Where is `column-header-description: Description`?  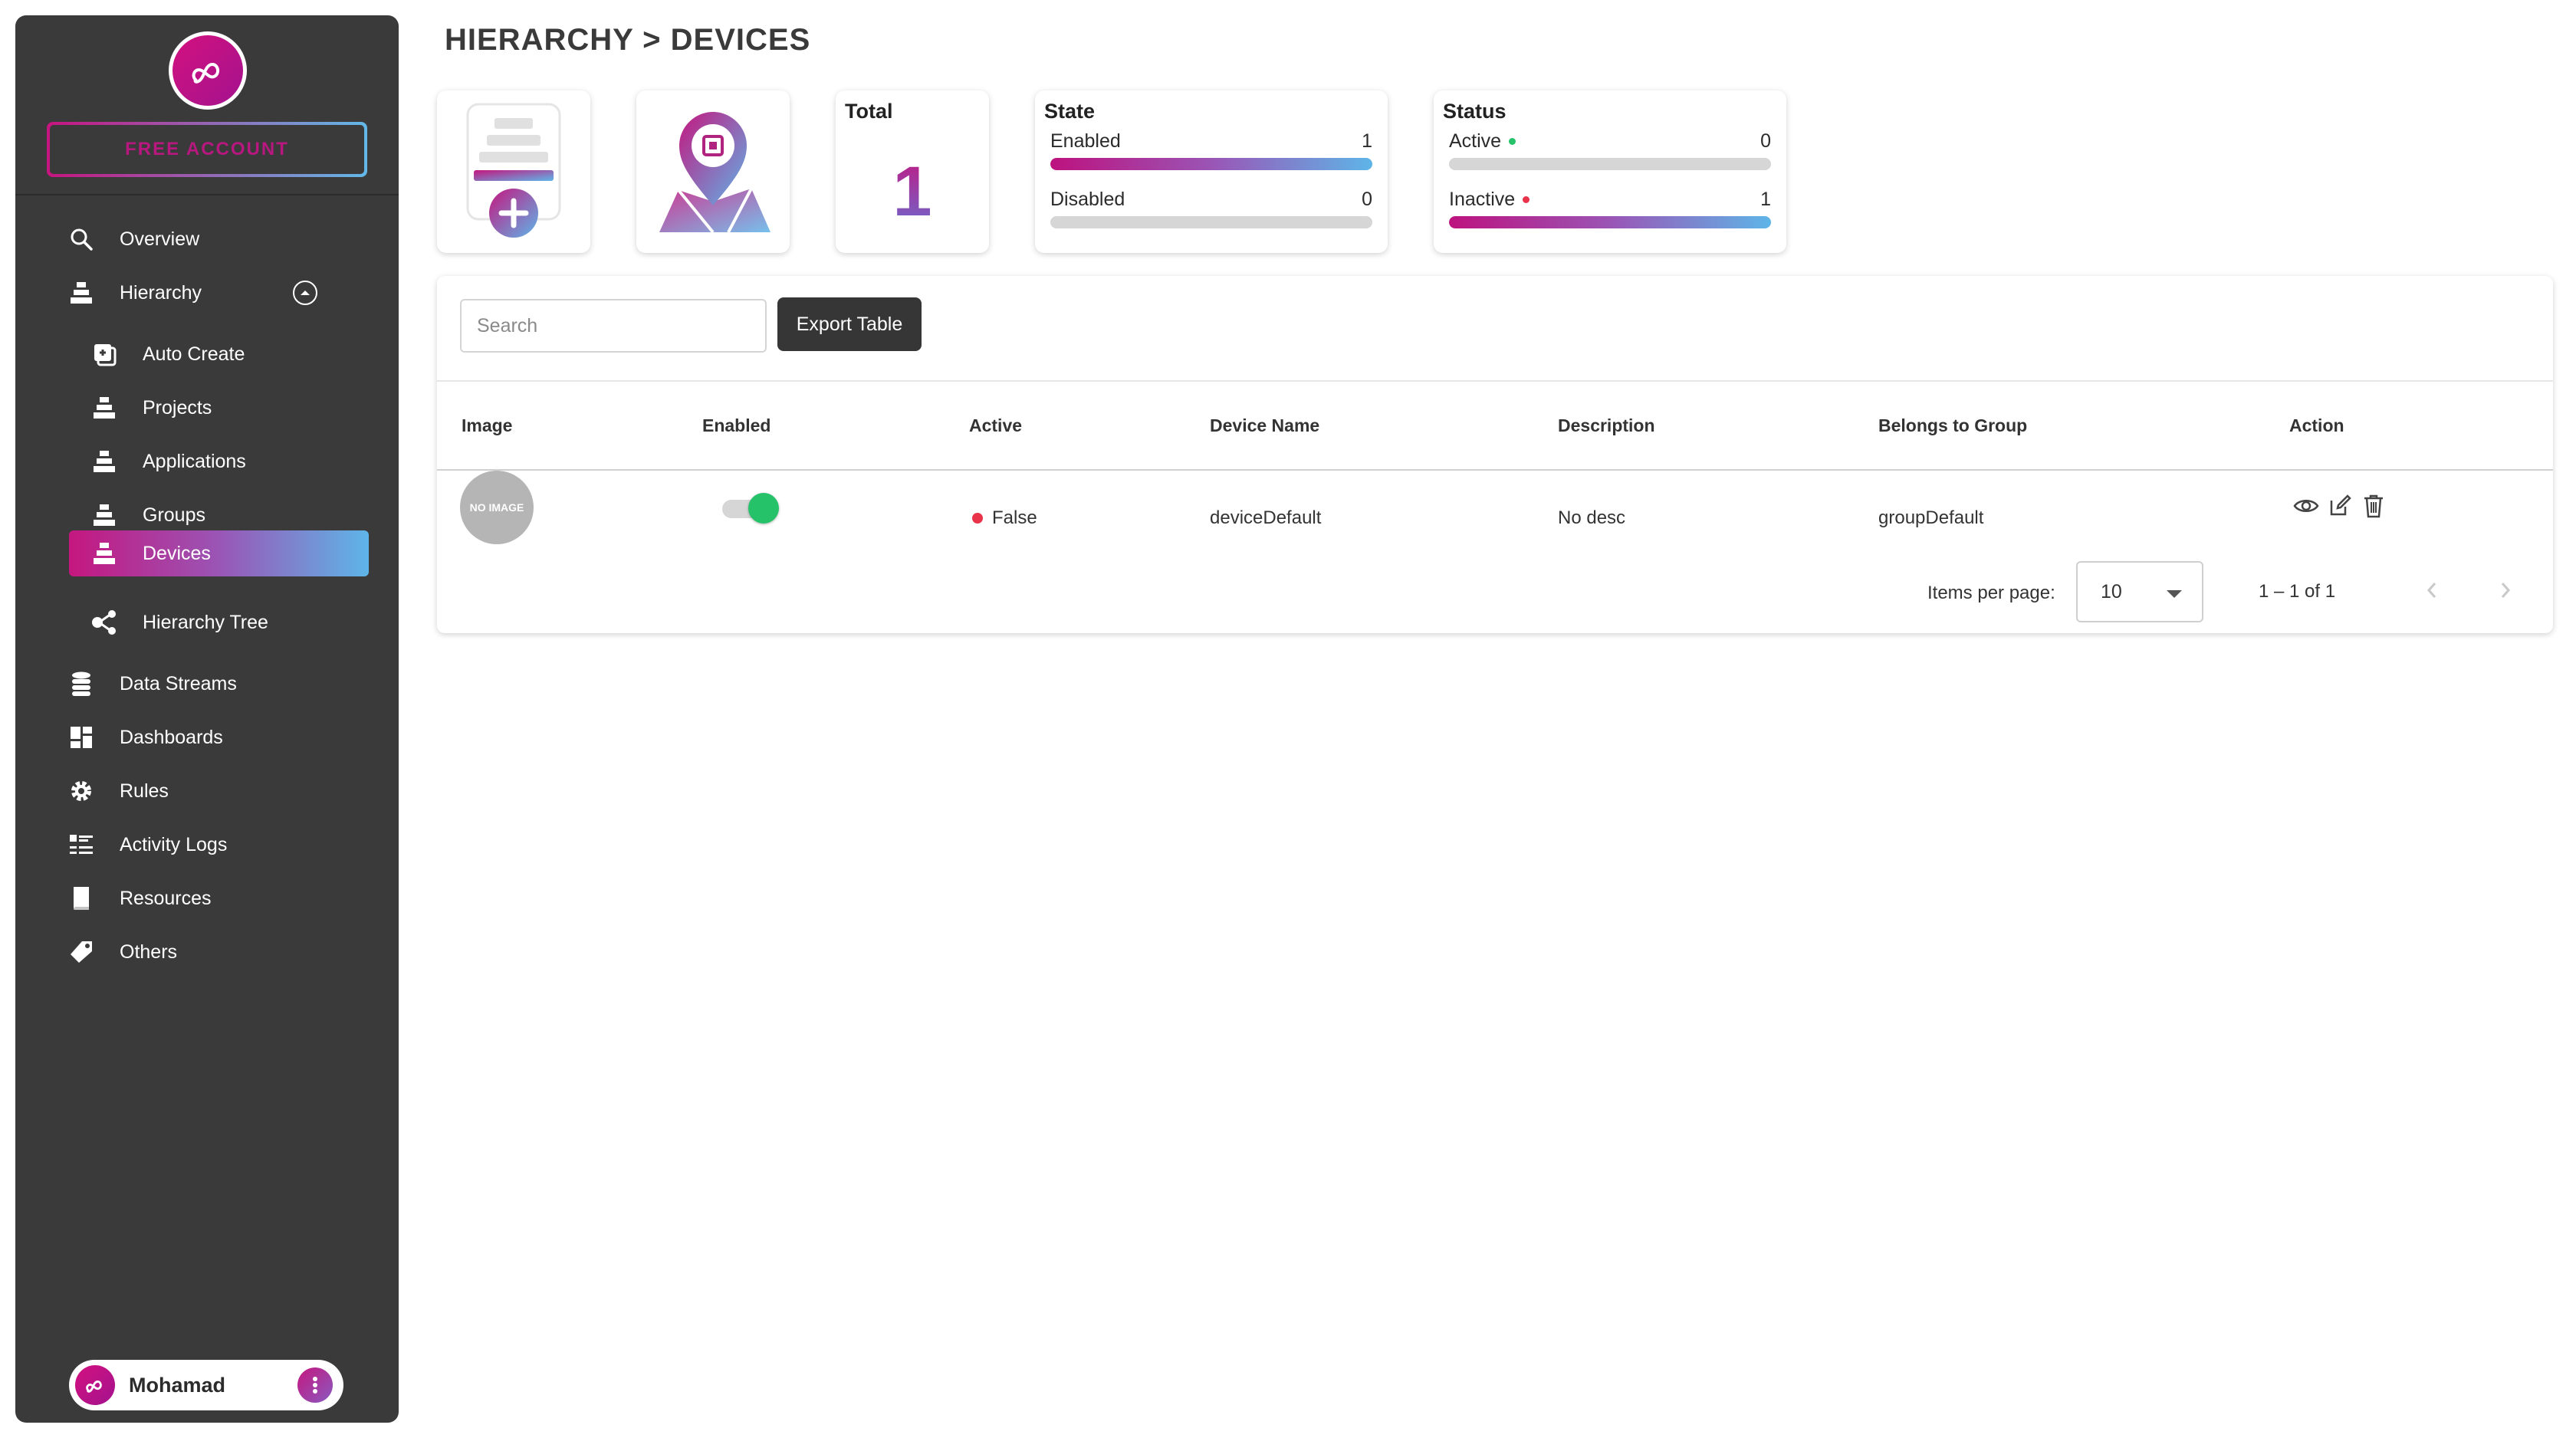
column-header-description: Description is located at coordinates (1606, 425).